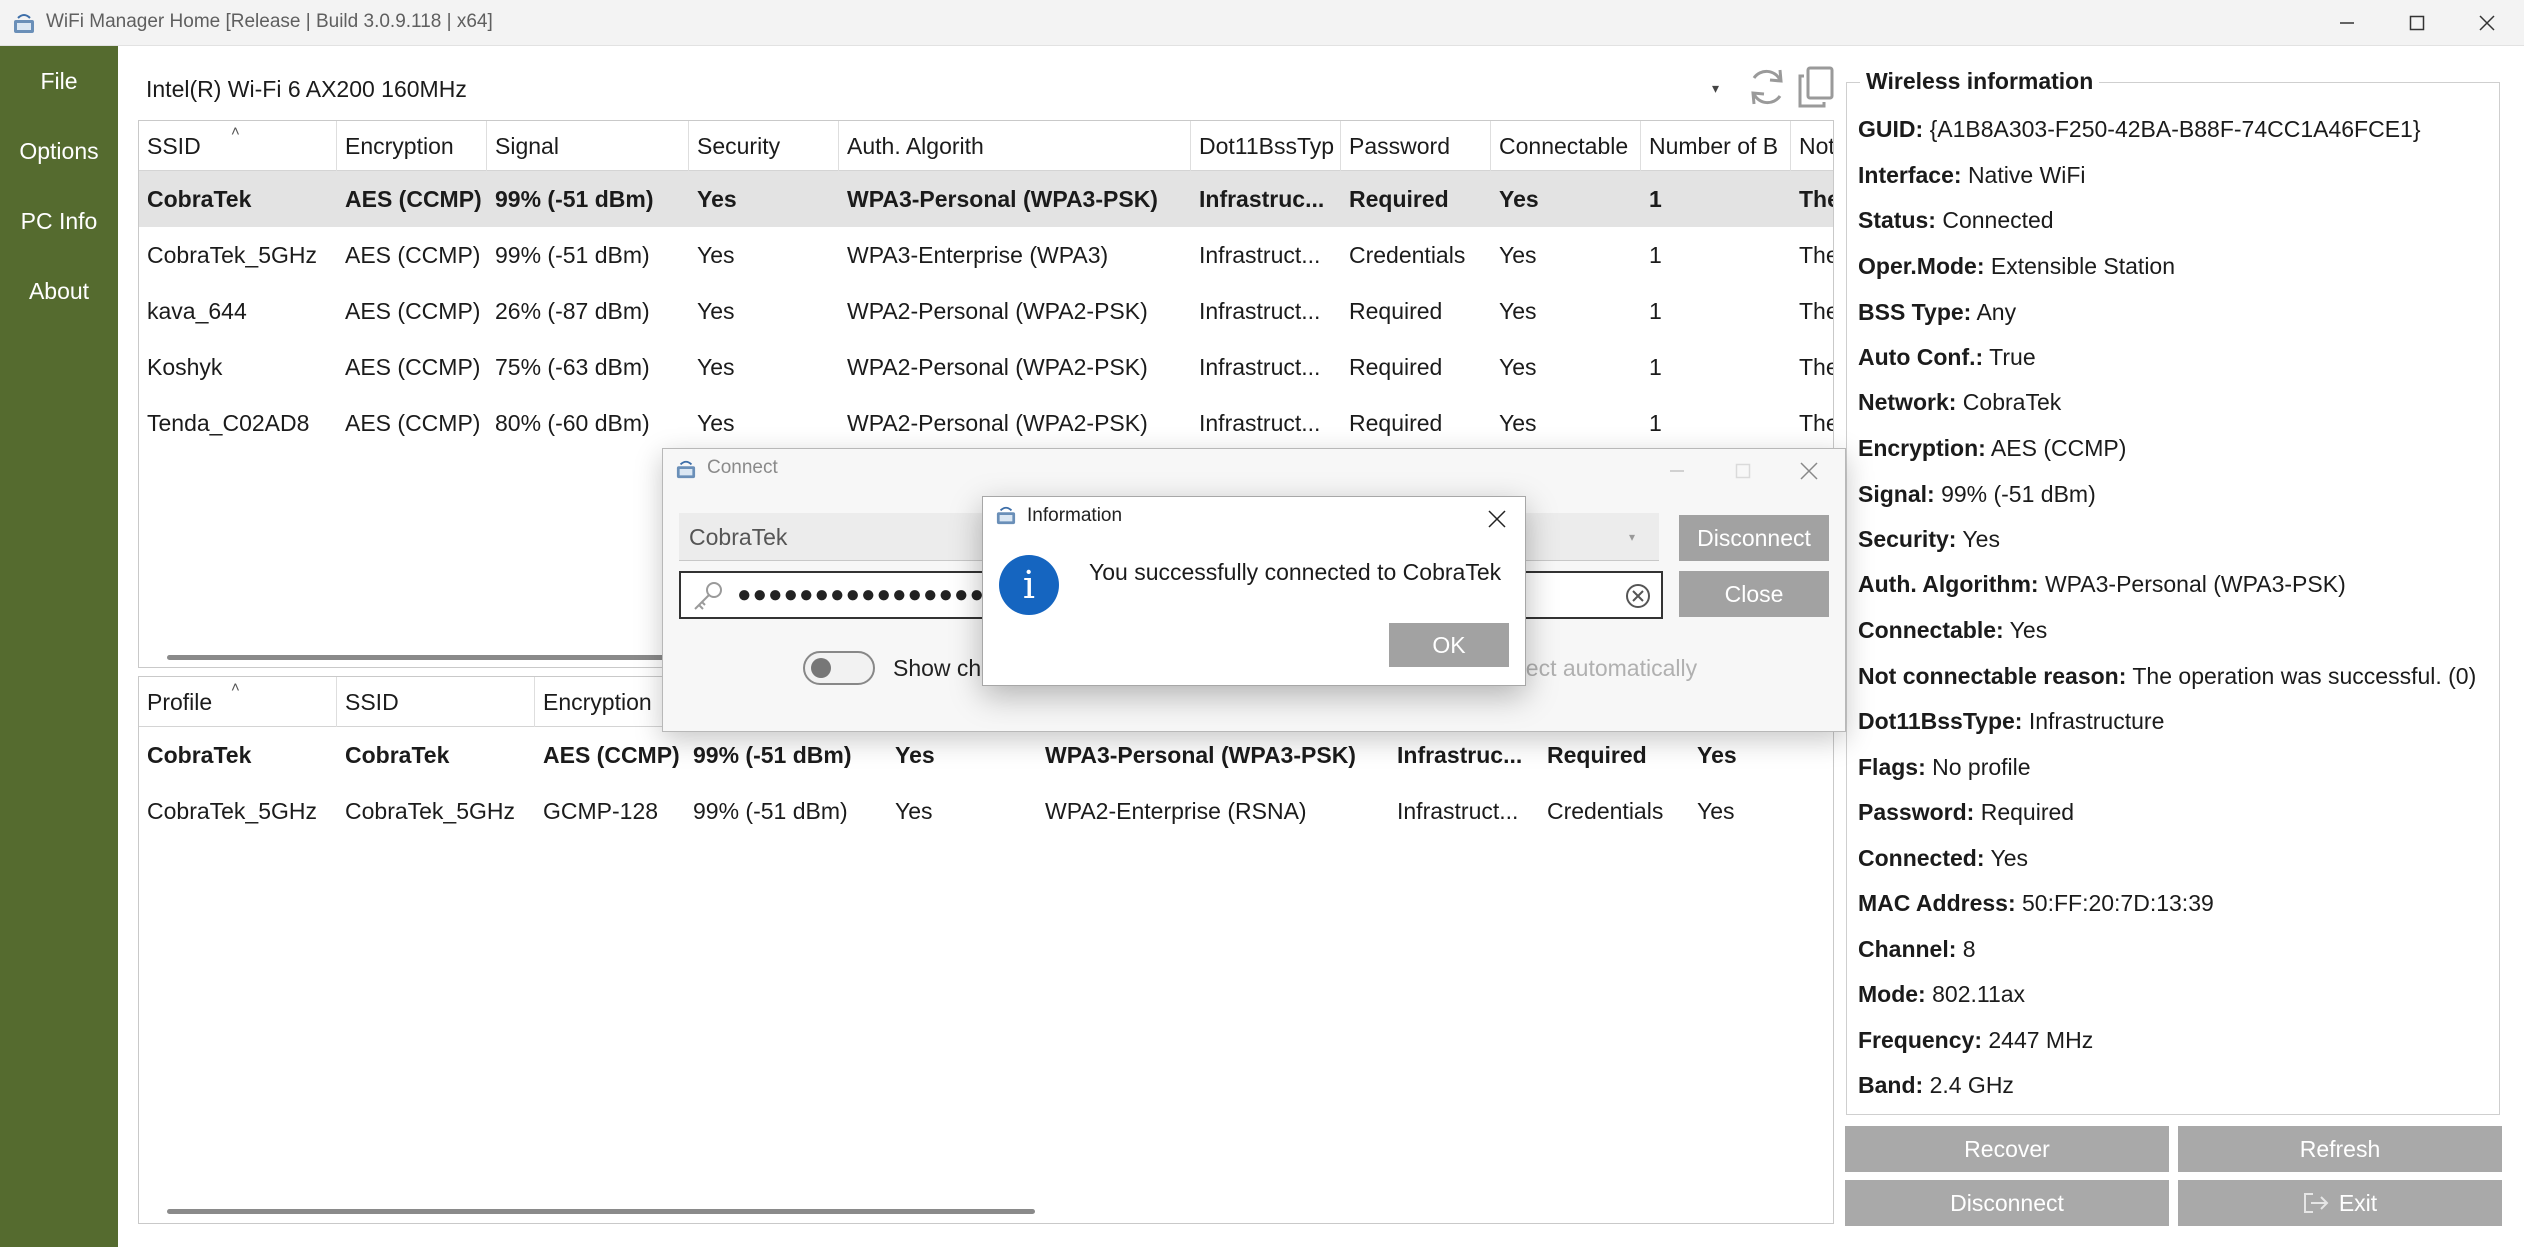 The width and height of the screenshot is (2524, 1247). What do you see at coordinates (2316, 1203) in the screenshot?
I see `exit-icon` at bounding box center [2316, 1203].